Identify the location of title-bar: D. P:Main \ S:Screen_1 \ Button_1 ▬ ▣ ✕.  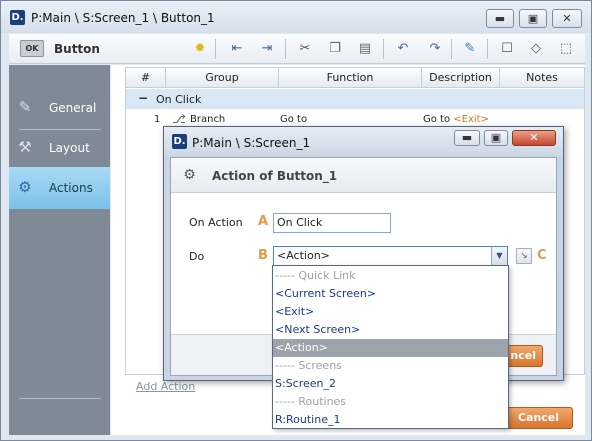
(296, 17).